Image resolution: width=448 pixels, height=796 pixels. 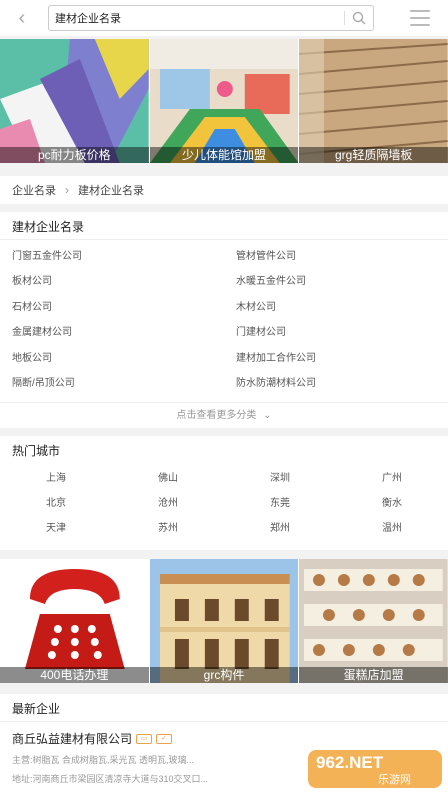 I want to click on city-item: 沧州, so click(x=168, y=503).